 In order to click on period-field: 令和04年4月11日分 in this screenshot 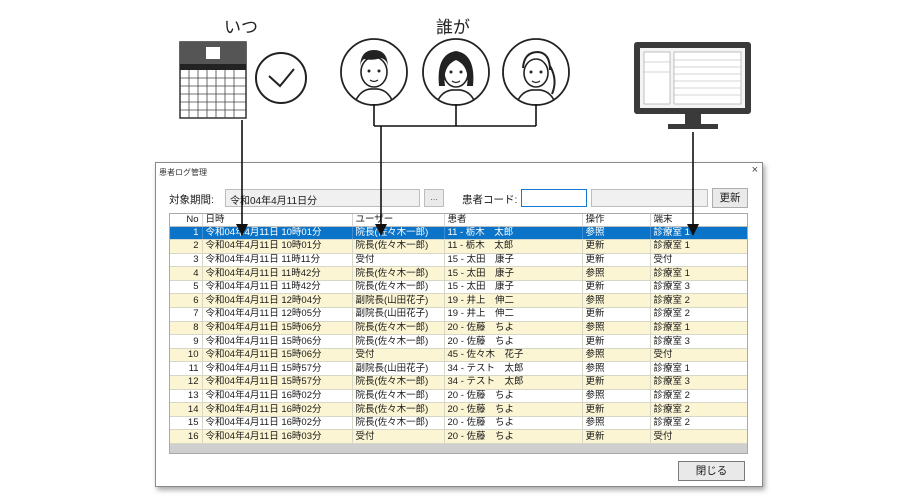, I will do `click(322, 198)`.